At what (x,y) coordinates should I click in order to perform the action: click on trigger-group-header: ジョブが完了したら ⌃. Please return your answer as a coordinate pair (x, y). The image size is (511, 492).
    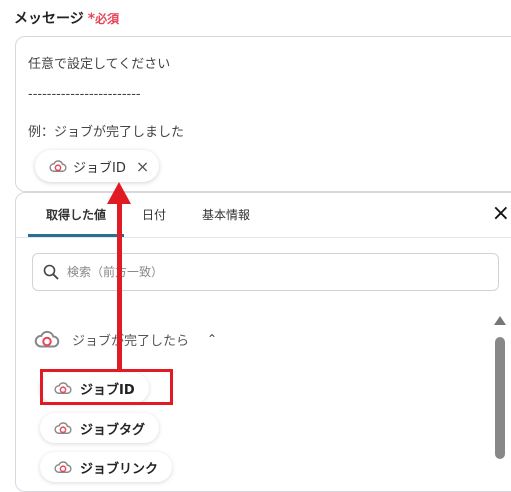
    Looking at the image, I should click on (125, 339).